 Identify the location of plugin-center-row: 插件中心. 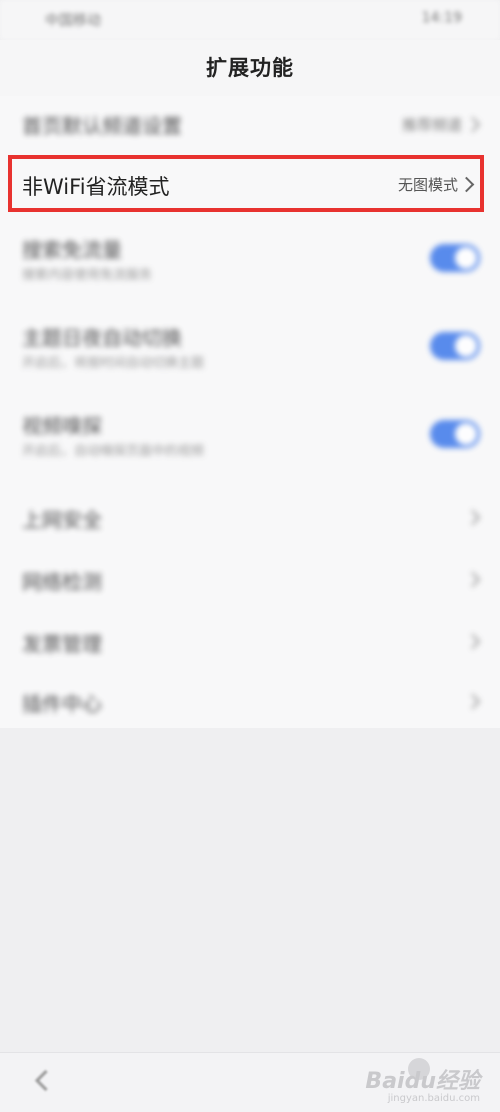
(250, 700).